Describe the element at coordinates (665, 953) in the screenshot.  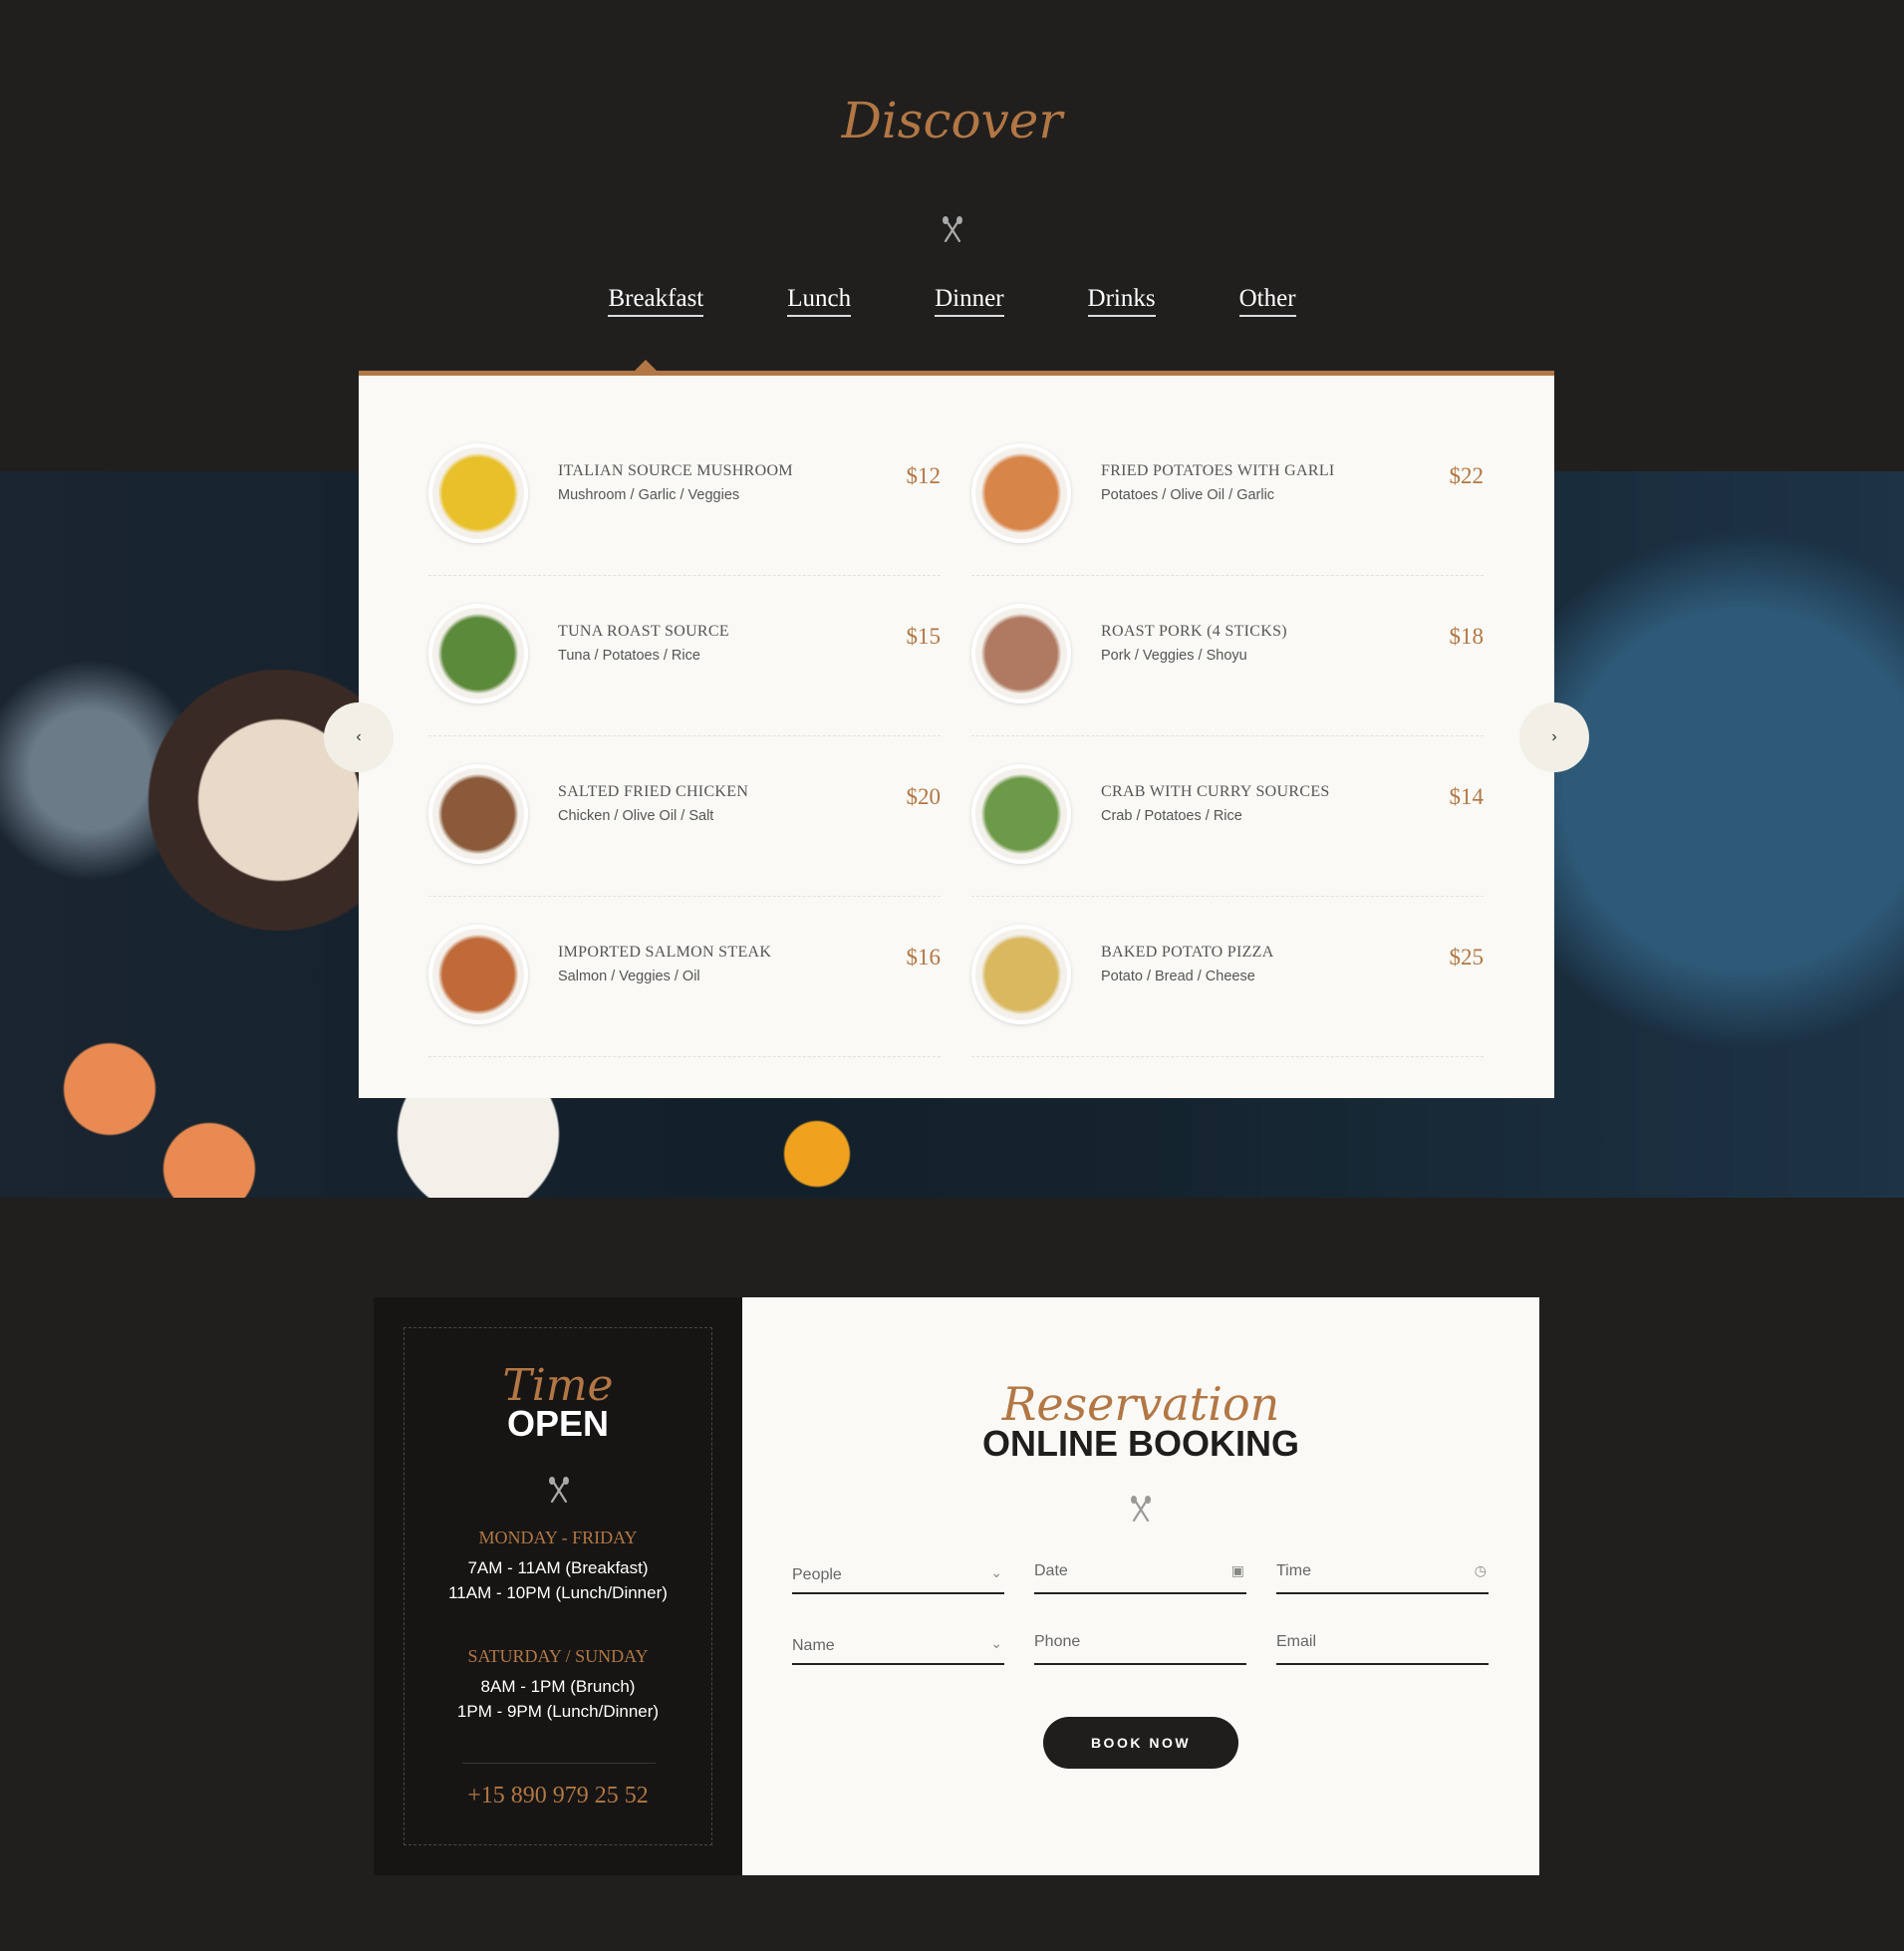
I see `dish-name: IMPORTED SALMON STEAK` at that location.